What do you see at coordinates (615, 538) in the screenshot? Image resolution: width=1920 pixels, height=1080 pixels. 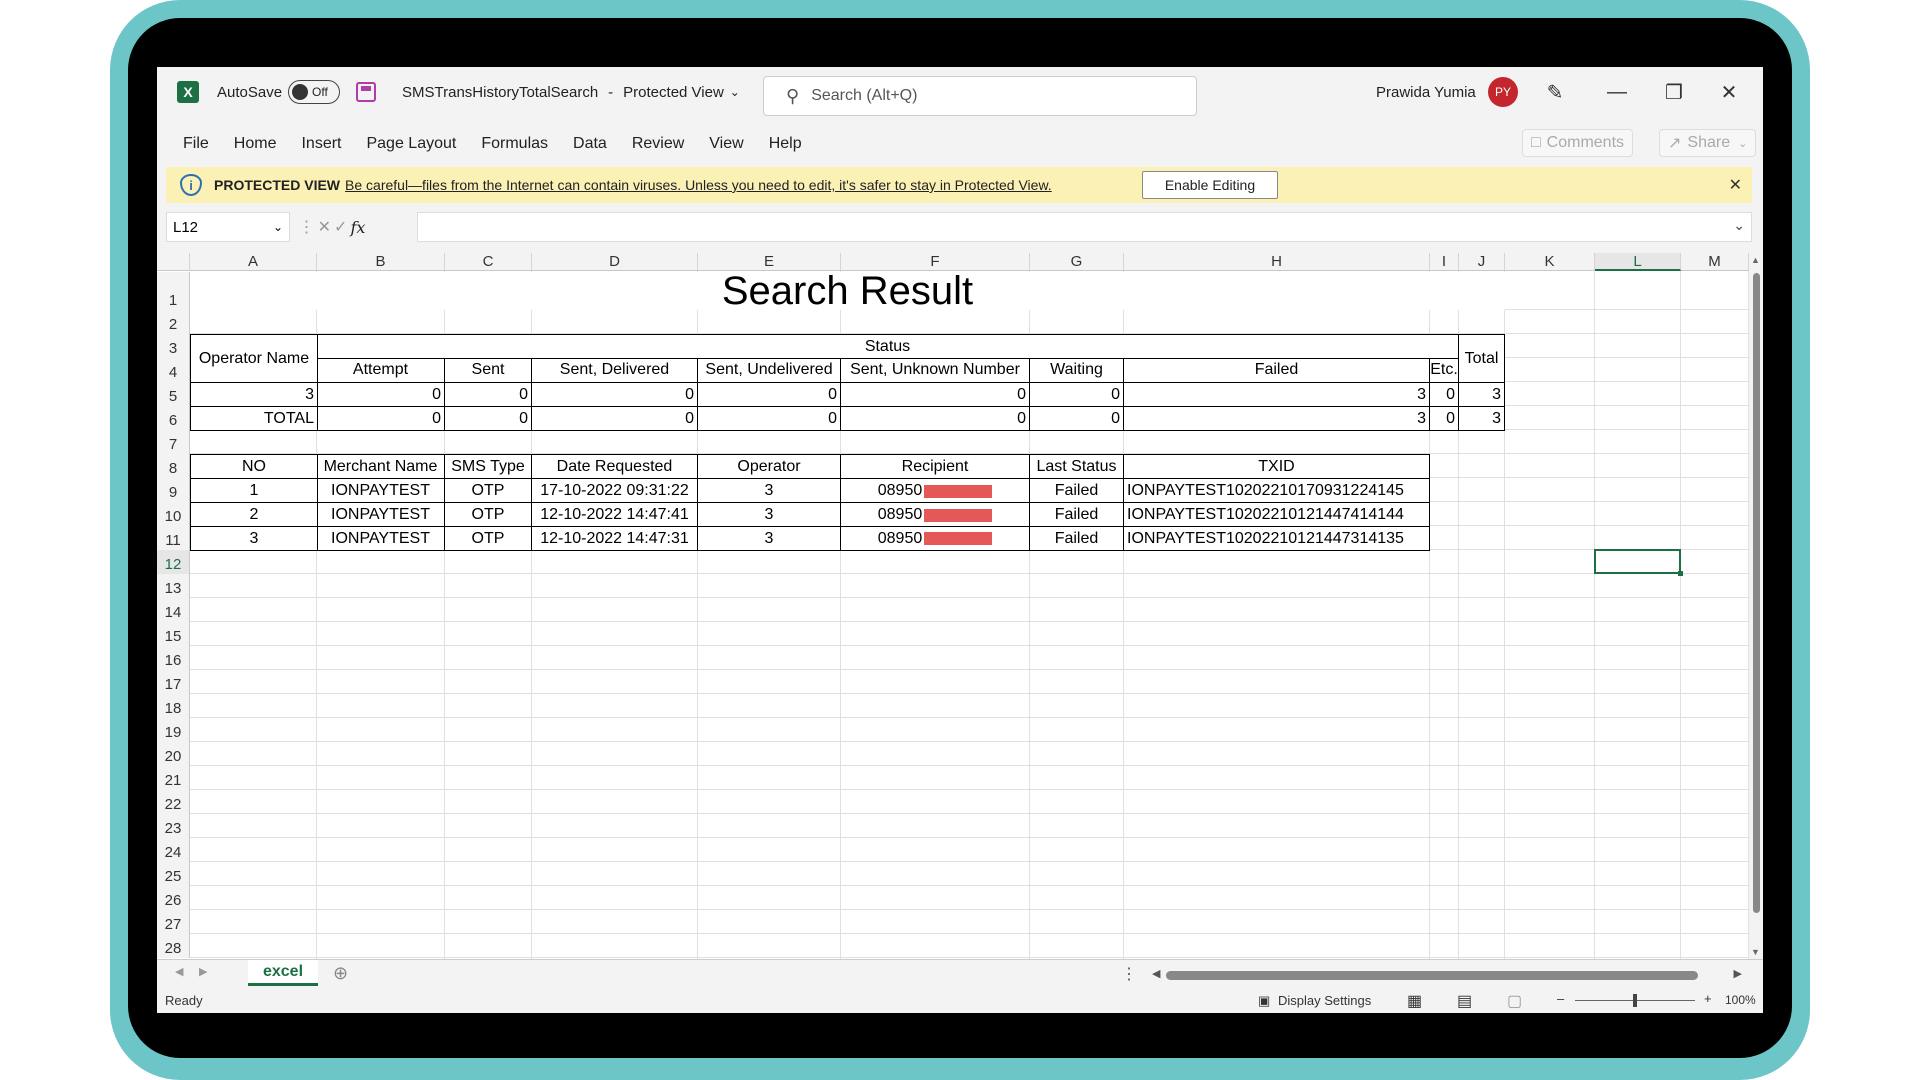 I see `detail-date-cell: 12-10-2022 14:47:31` at bounding box center [615, 538].